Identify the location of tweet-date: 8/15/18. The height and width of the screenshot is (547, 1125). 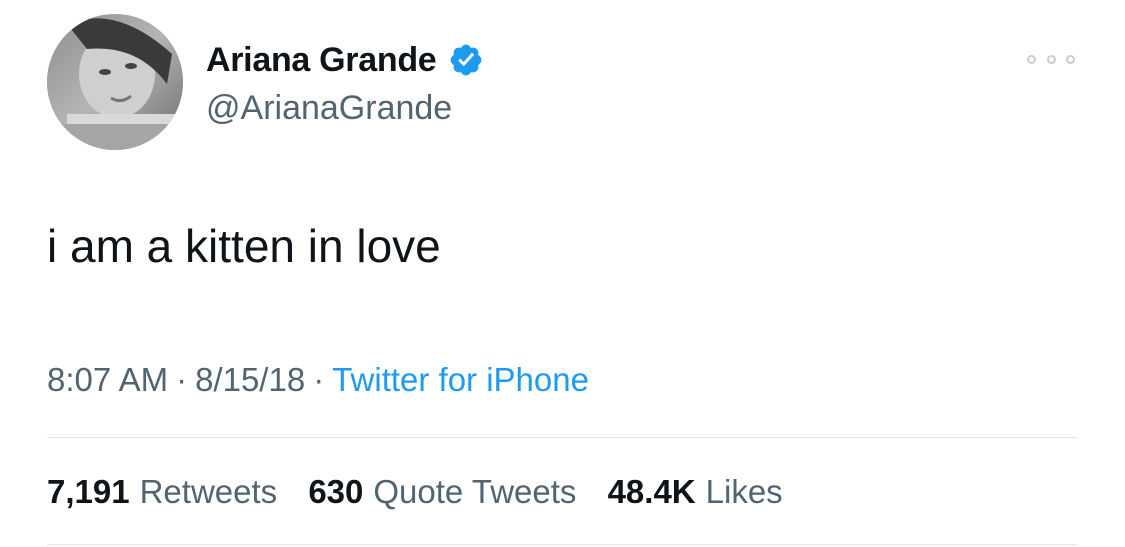
(250, 379).